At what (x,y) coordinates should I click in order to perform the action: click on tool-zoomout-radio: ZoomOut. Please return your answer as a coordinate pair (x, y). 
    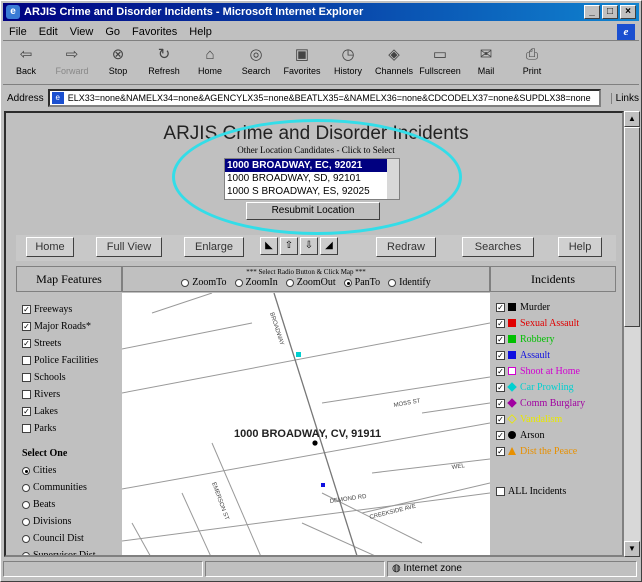
    Looking at the image, I should click on (310, 282).